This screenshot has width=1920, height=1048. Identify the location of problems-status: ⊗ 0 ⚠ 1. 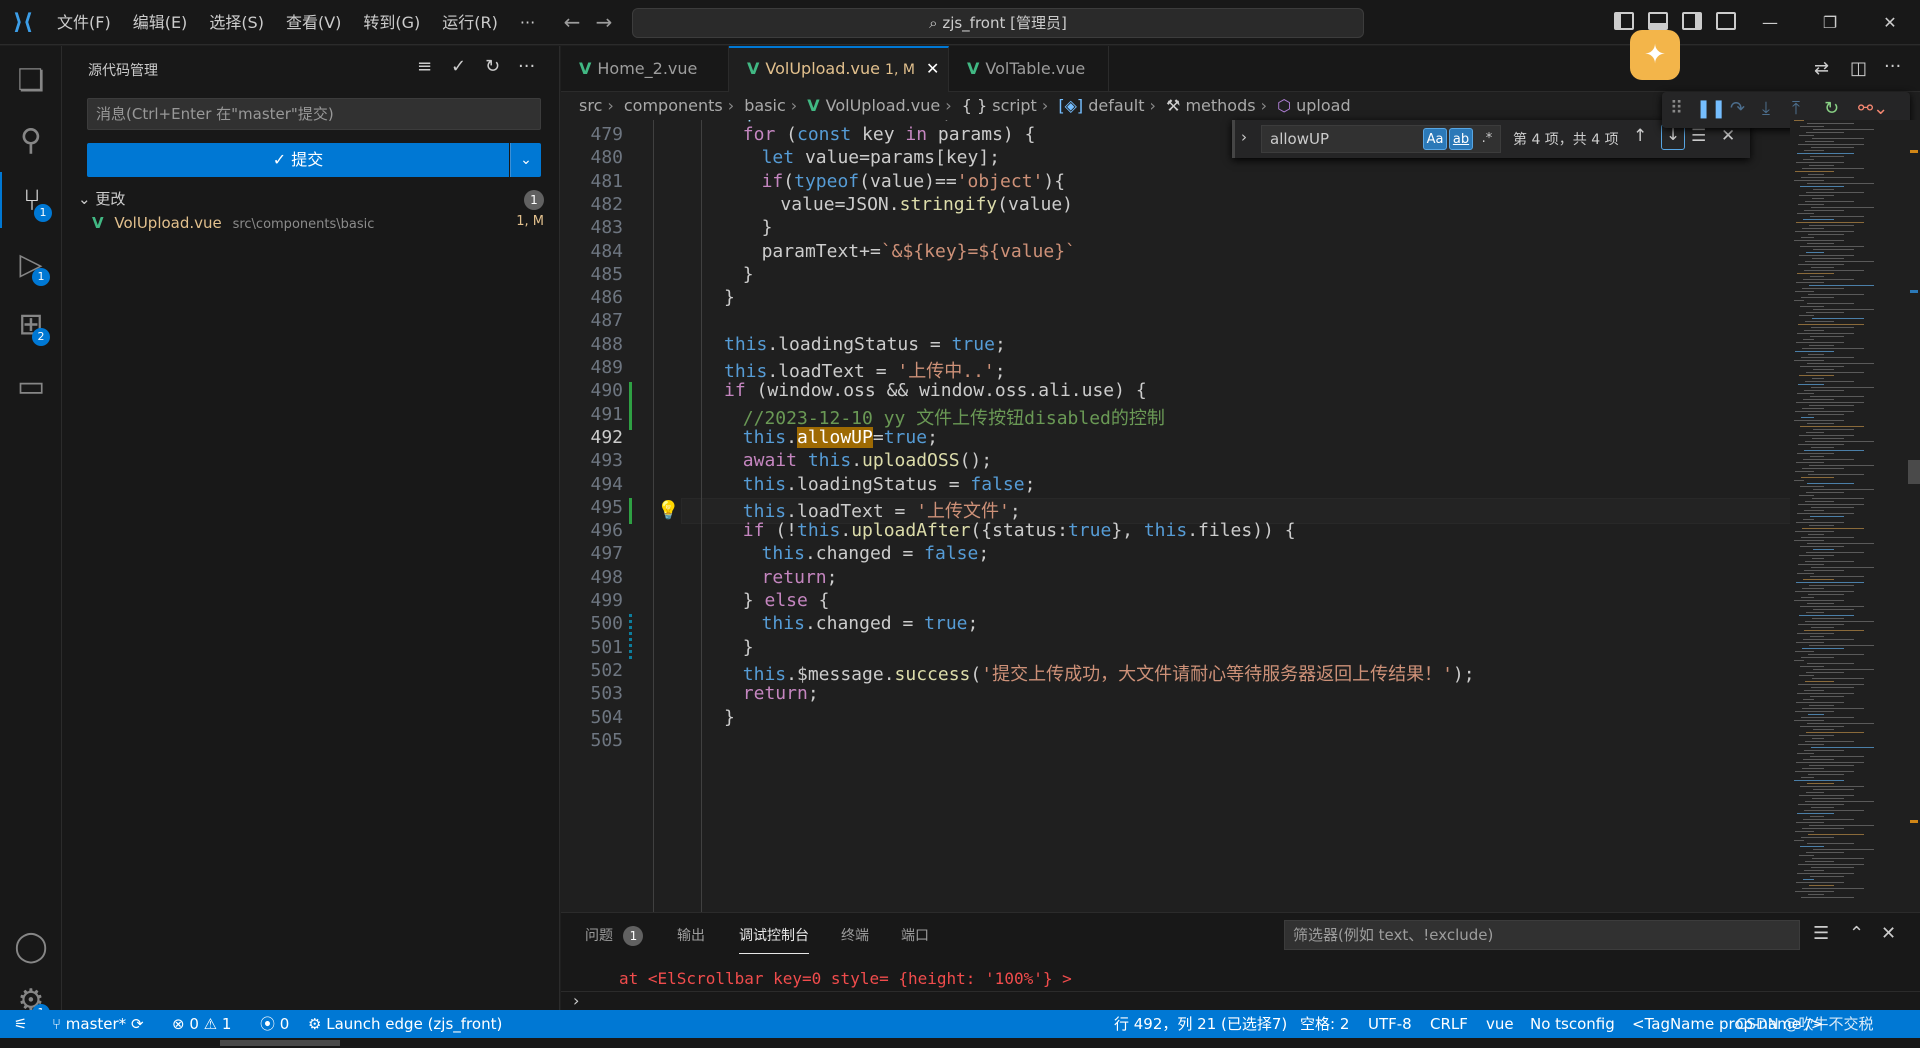
(201, 1024).